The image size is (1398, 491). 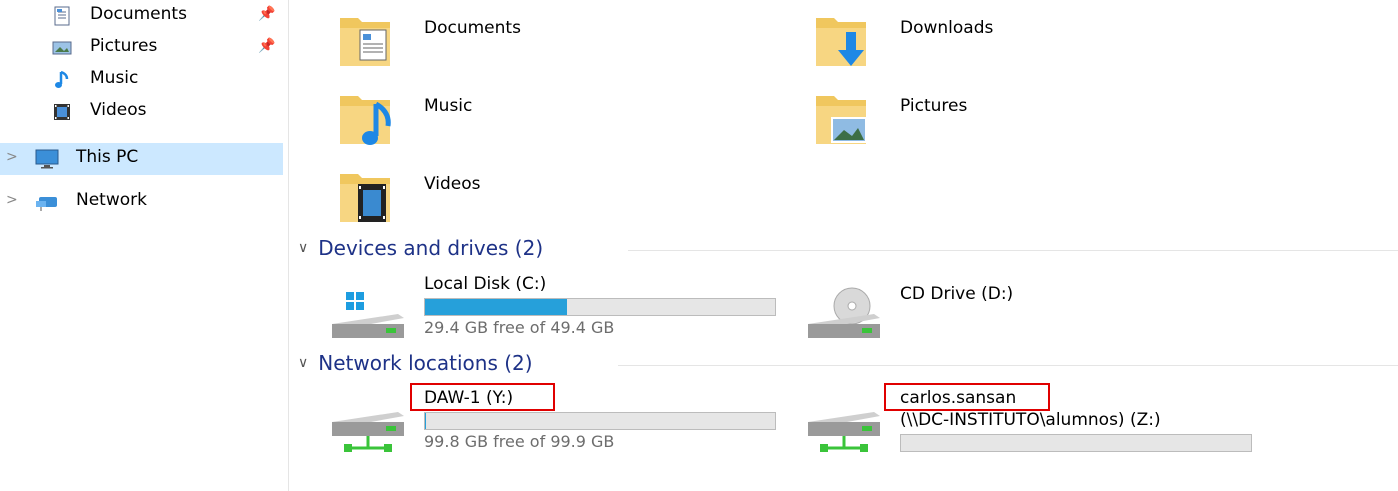 I want to click on downloads-folder-icon, so click(x=841, y=42).